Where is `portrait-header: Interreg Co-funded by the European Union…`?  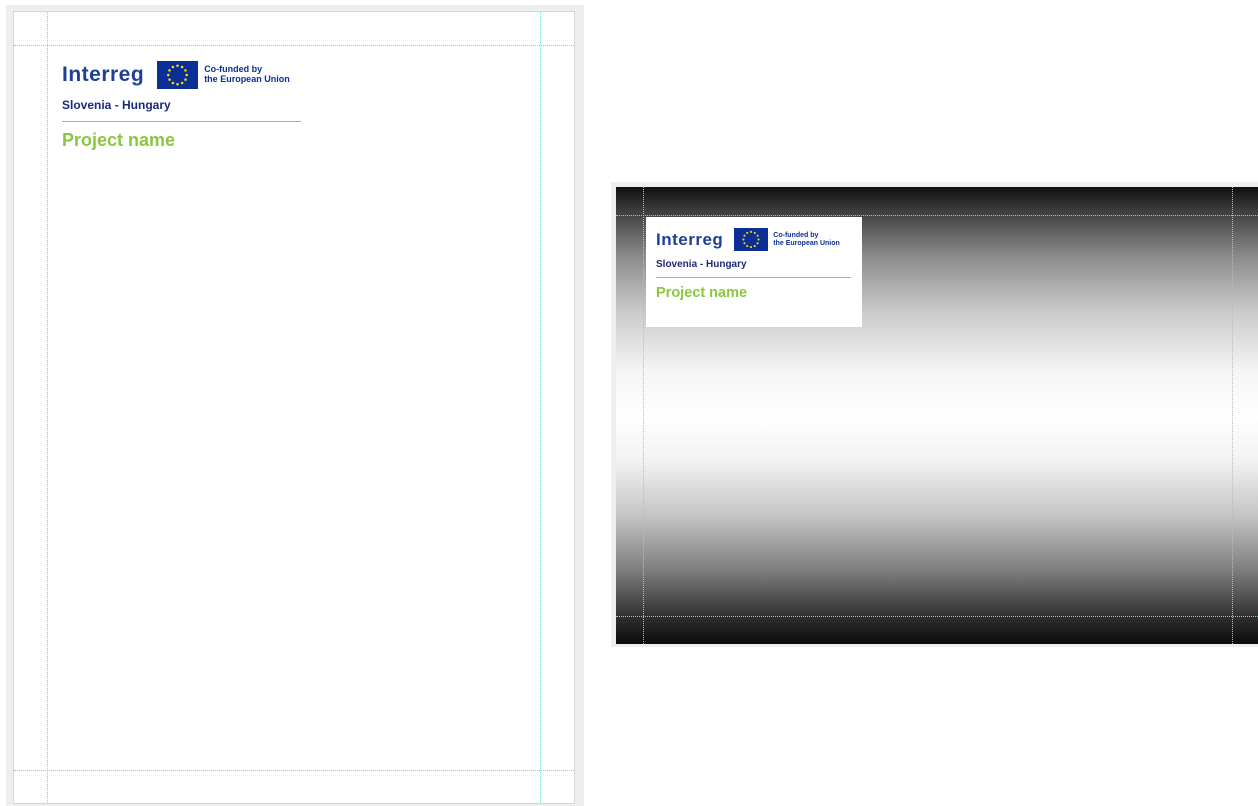 portrait-header: Interreg Co-funded by the European Union… is located at coordinates (182, 106).